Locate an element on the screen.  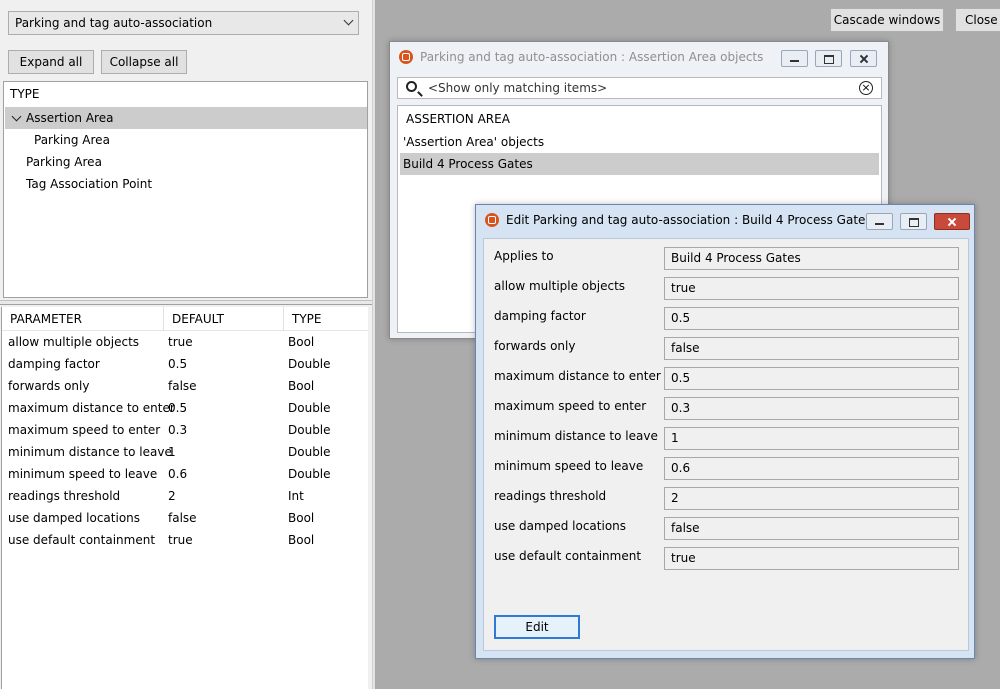
maximum-distance-to-enter-field: 0.5 is located at coordinates (811, 378).